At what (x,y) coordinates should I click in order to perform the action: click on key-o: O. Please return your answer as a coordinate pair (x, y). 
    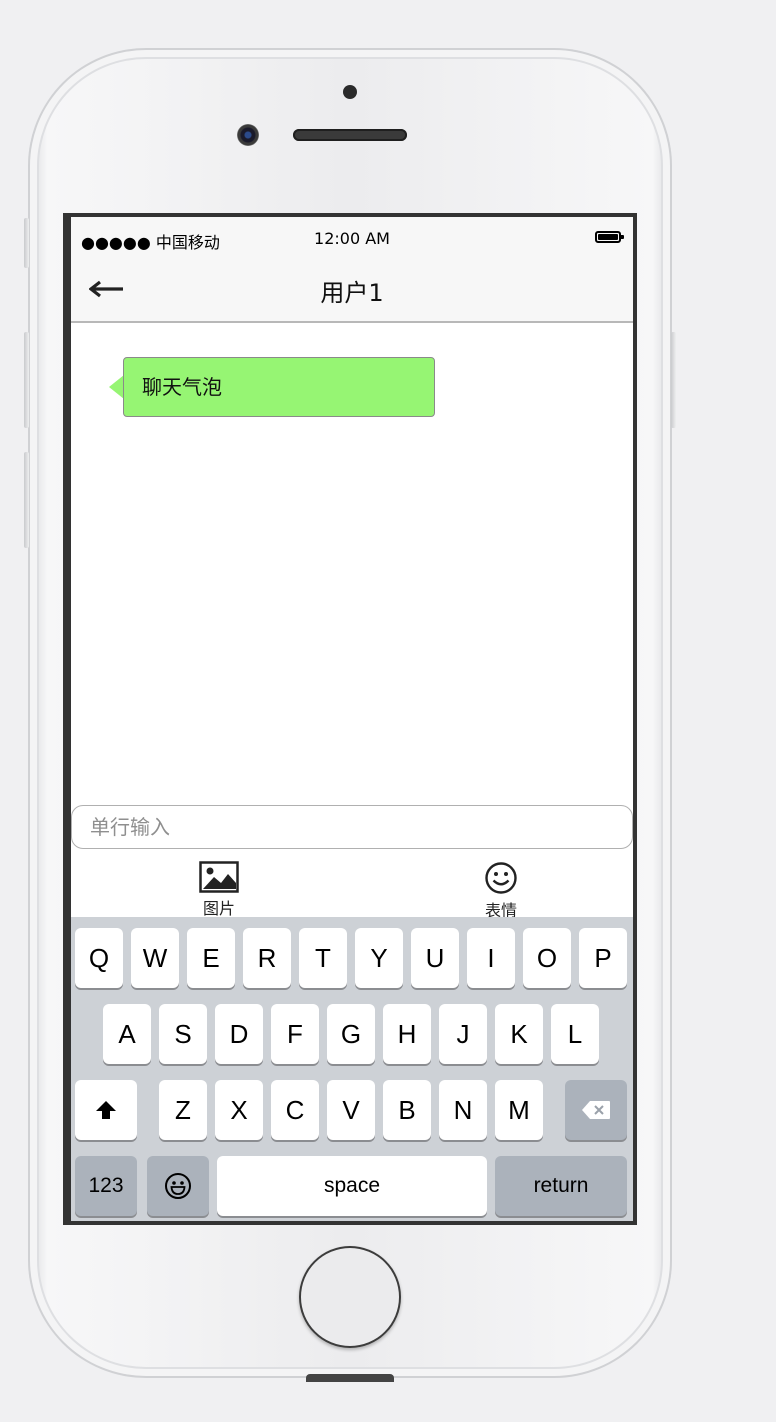
    Looking at the image, I should click on (547, 958).